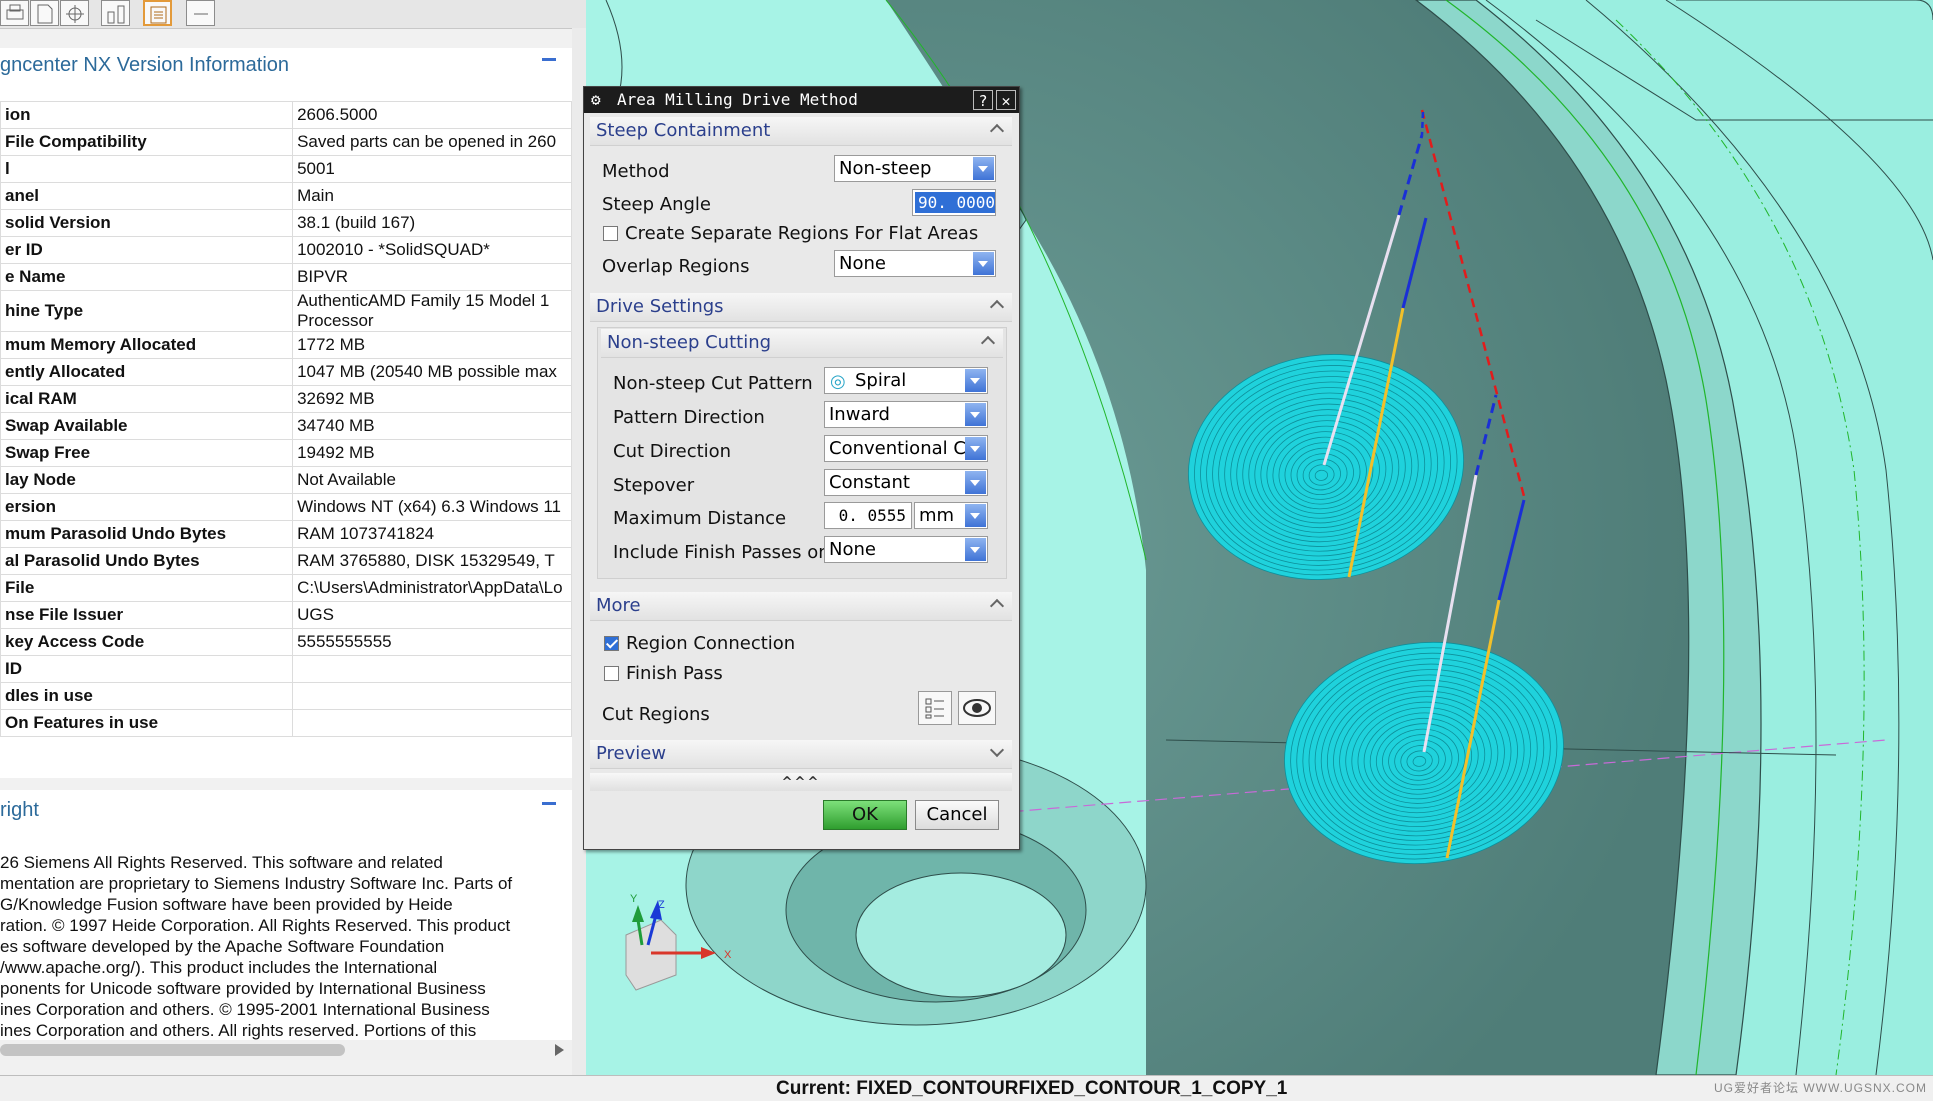 The image size is (1933, 1101). Describe the element at coordinates (660, 306) in the screenshot. I see `section-title: Drive Settings` at that location.